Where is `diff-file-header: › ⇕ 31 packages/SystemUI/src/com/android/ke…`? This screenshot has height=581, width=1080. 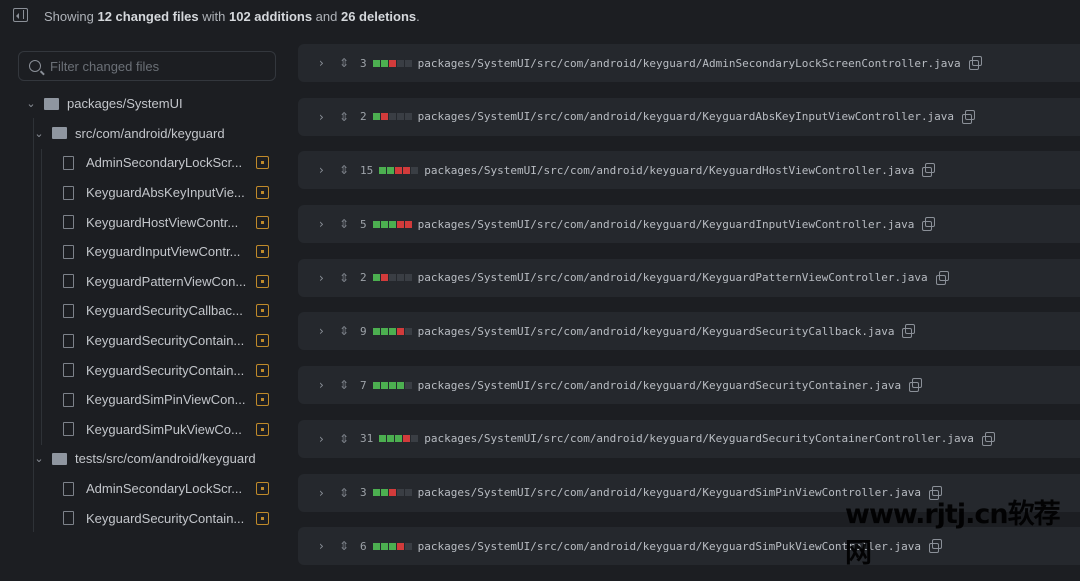 diff-file-header: › ⇕ 31 packages/SystemUI/src/com/android/ke… is located at coordinates (689, 438).